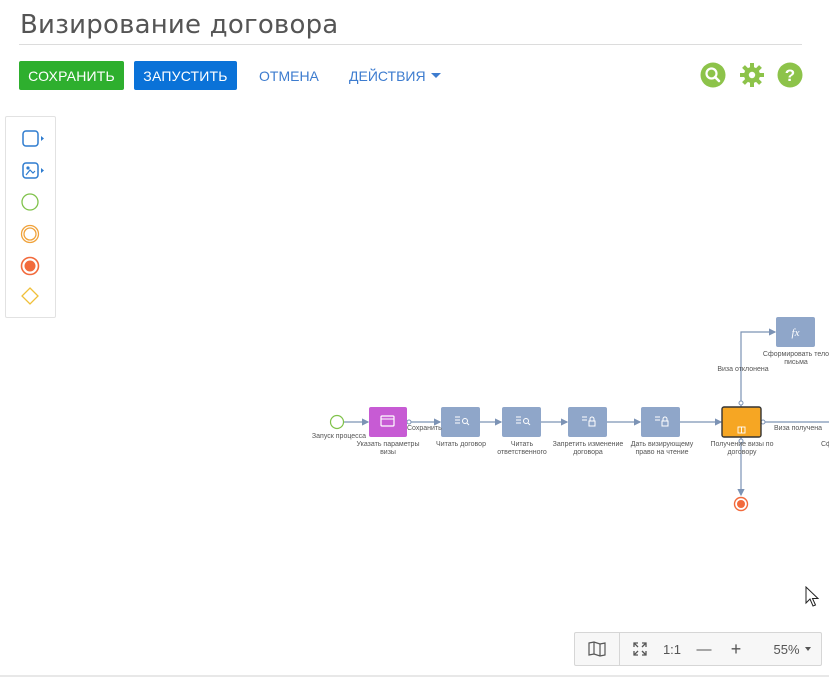  What do you see at coordinates (32, 235) in the screenshot?
I see `intermediate-event-icon` at bounding box center [32, 235].